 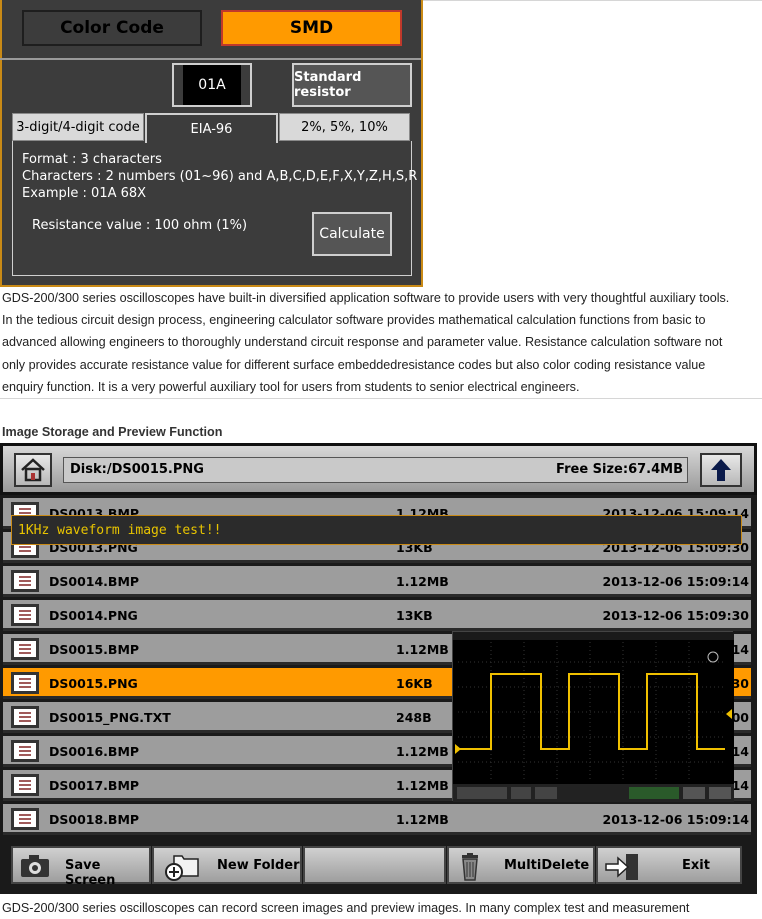 What do you see at coordinates (93, 683) in the screenshot?
I see `file-name: DS0015.PNG` at bounding box center [93, 683].